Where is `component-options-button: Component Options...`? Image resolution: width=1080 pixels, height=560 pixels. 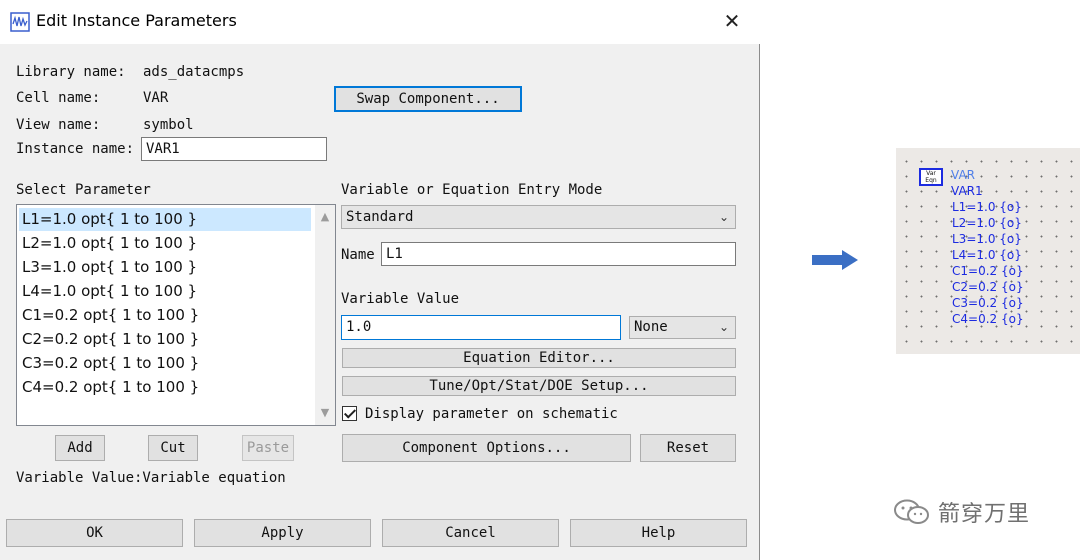 component-options-button: Component Options... is located at coordinates (486, 448).